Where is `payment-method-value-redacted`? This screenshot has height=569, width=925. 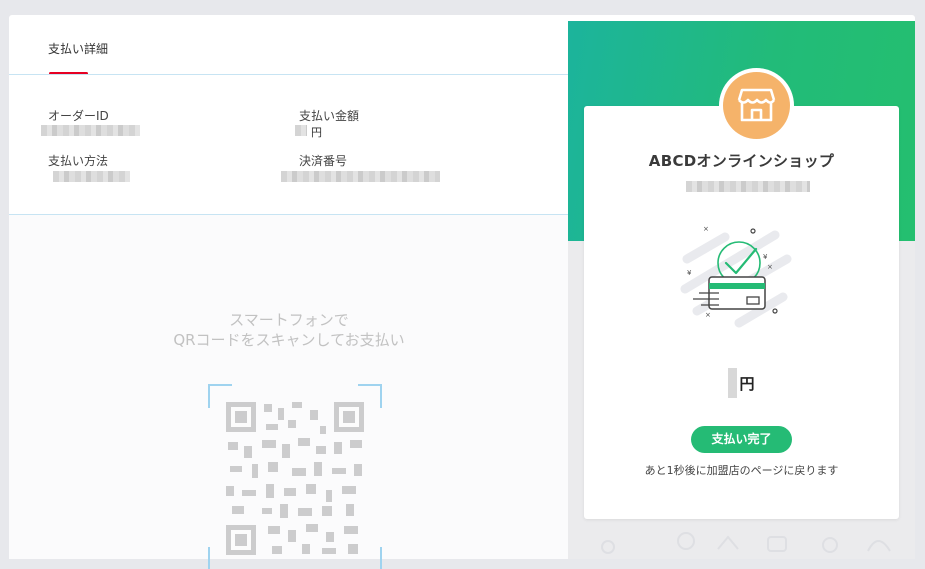 payment-method-value-redacted is located at coordinates (91, 176).